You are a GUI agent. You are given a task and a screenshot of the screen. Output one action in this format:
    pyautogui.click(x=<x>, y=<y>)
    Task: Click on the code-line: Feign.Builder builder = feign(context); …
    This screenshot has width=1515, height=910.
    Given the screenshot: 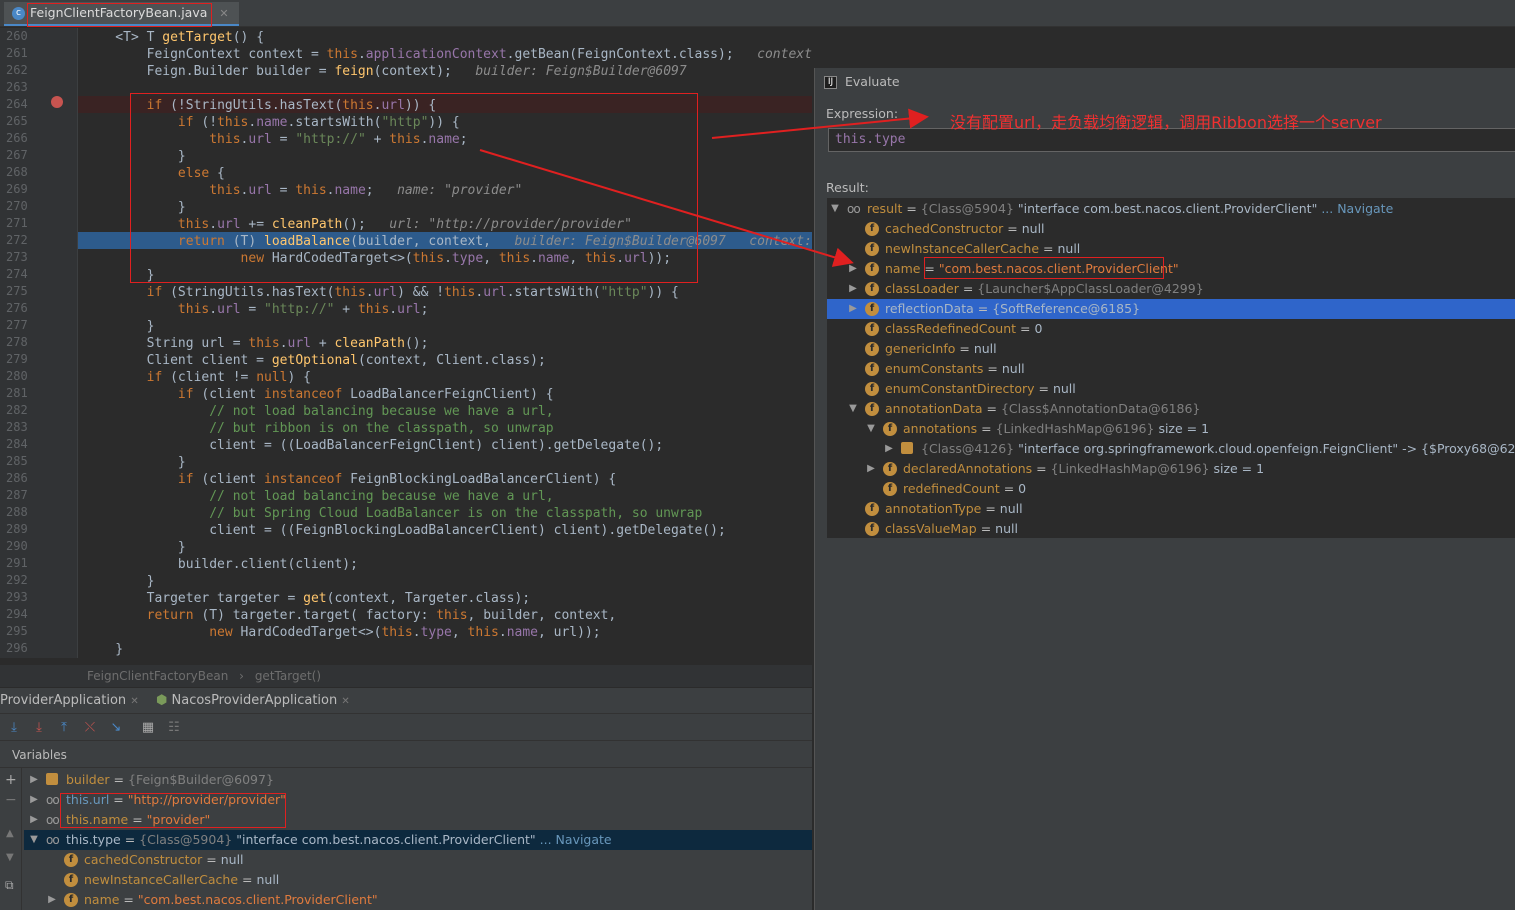 What is the action you would take?
    pyautogui.click(x=385, y=71)
    